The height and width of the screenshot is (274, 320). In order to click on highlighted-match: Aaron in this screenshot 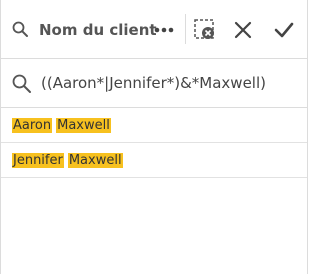, I will do `click(32, 125)`.